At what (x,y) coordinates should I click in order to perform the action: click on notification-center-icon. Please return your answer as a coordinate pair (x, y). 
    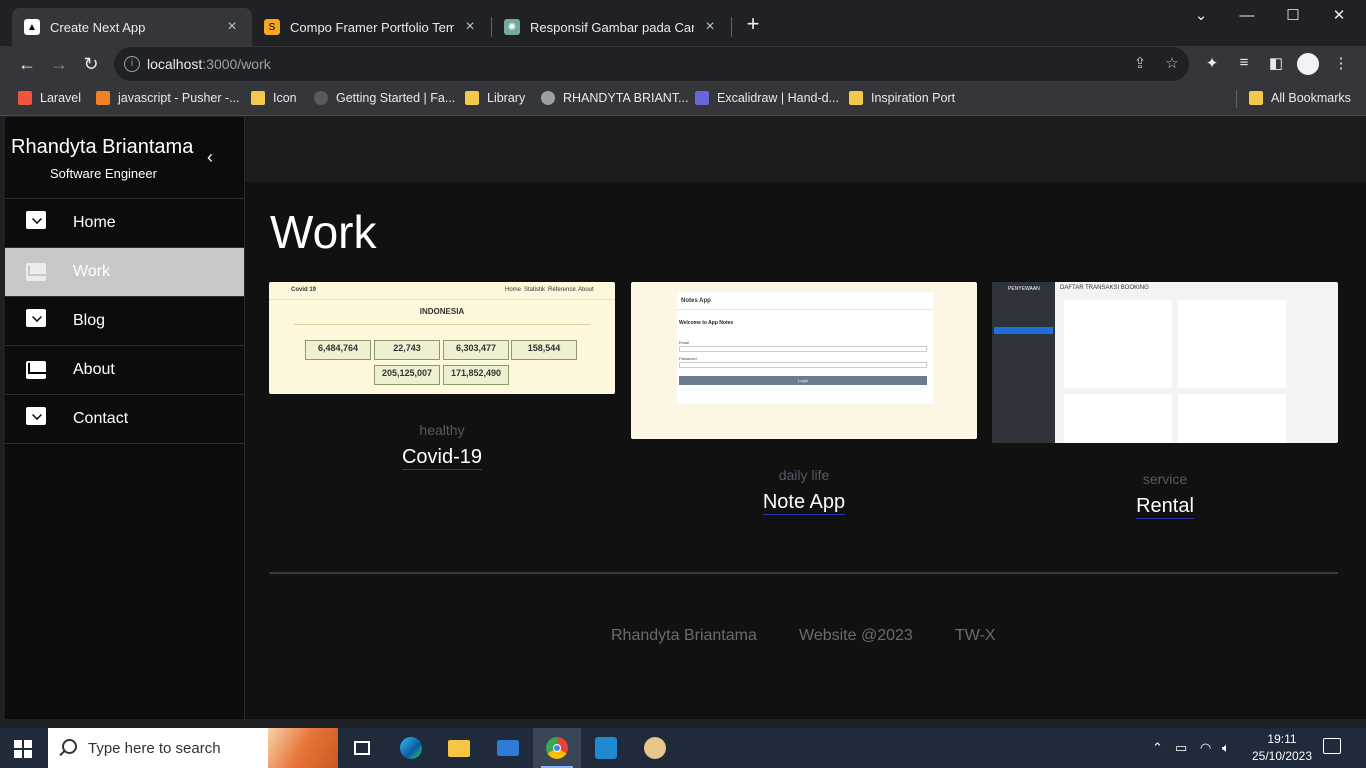
    Looking at the image, I should click on (1332, 746).